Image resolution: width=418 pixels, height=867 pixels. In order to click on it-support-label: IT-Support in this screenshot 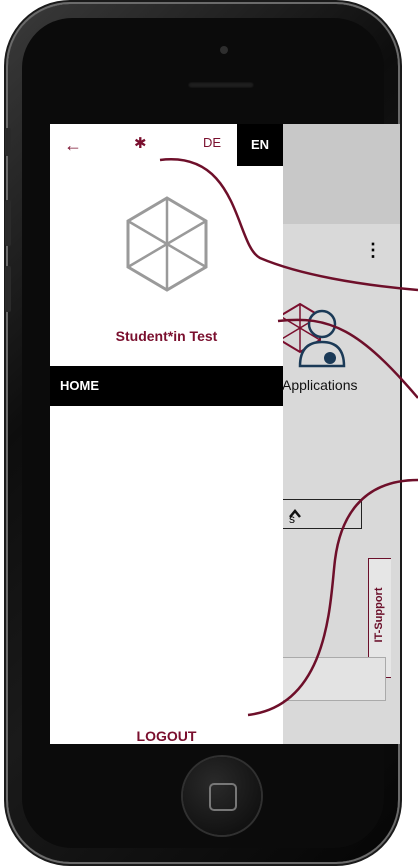, I will do `click(379, 615)`.